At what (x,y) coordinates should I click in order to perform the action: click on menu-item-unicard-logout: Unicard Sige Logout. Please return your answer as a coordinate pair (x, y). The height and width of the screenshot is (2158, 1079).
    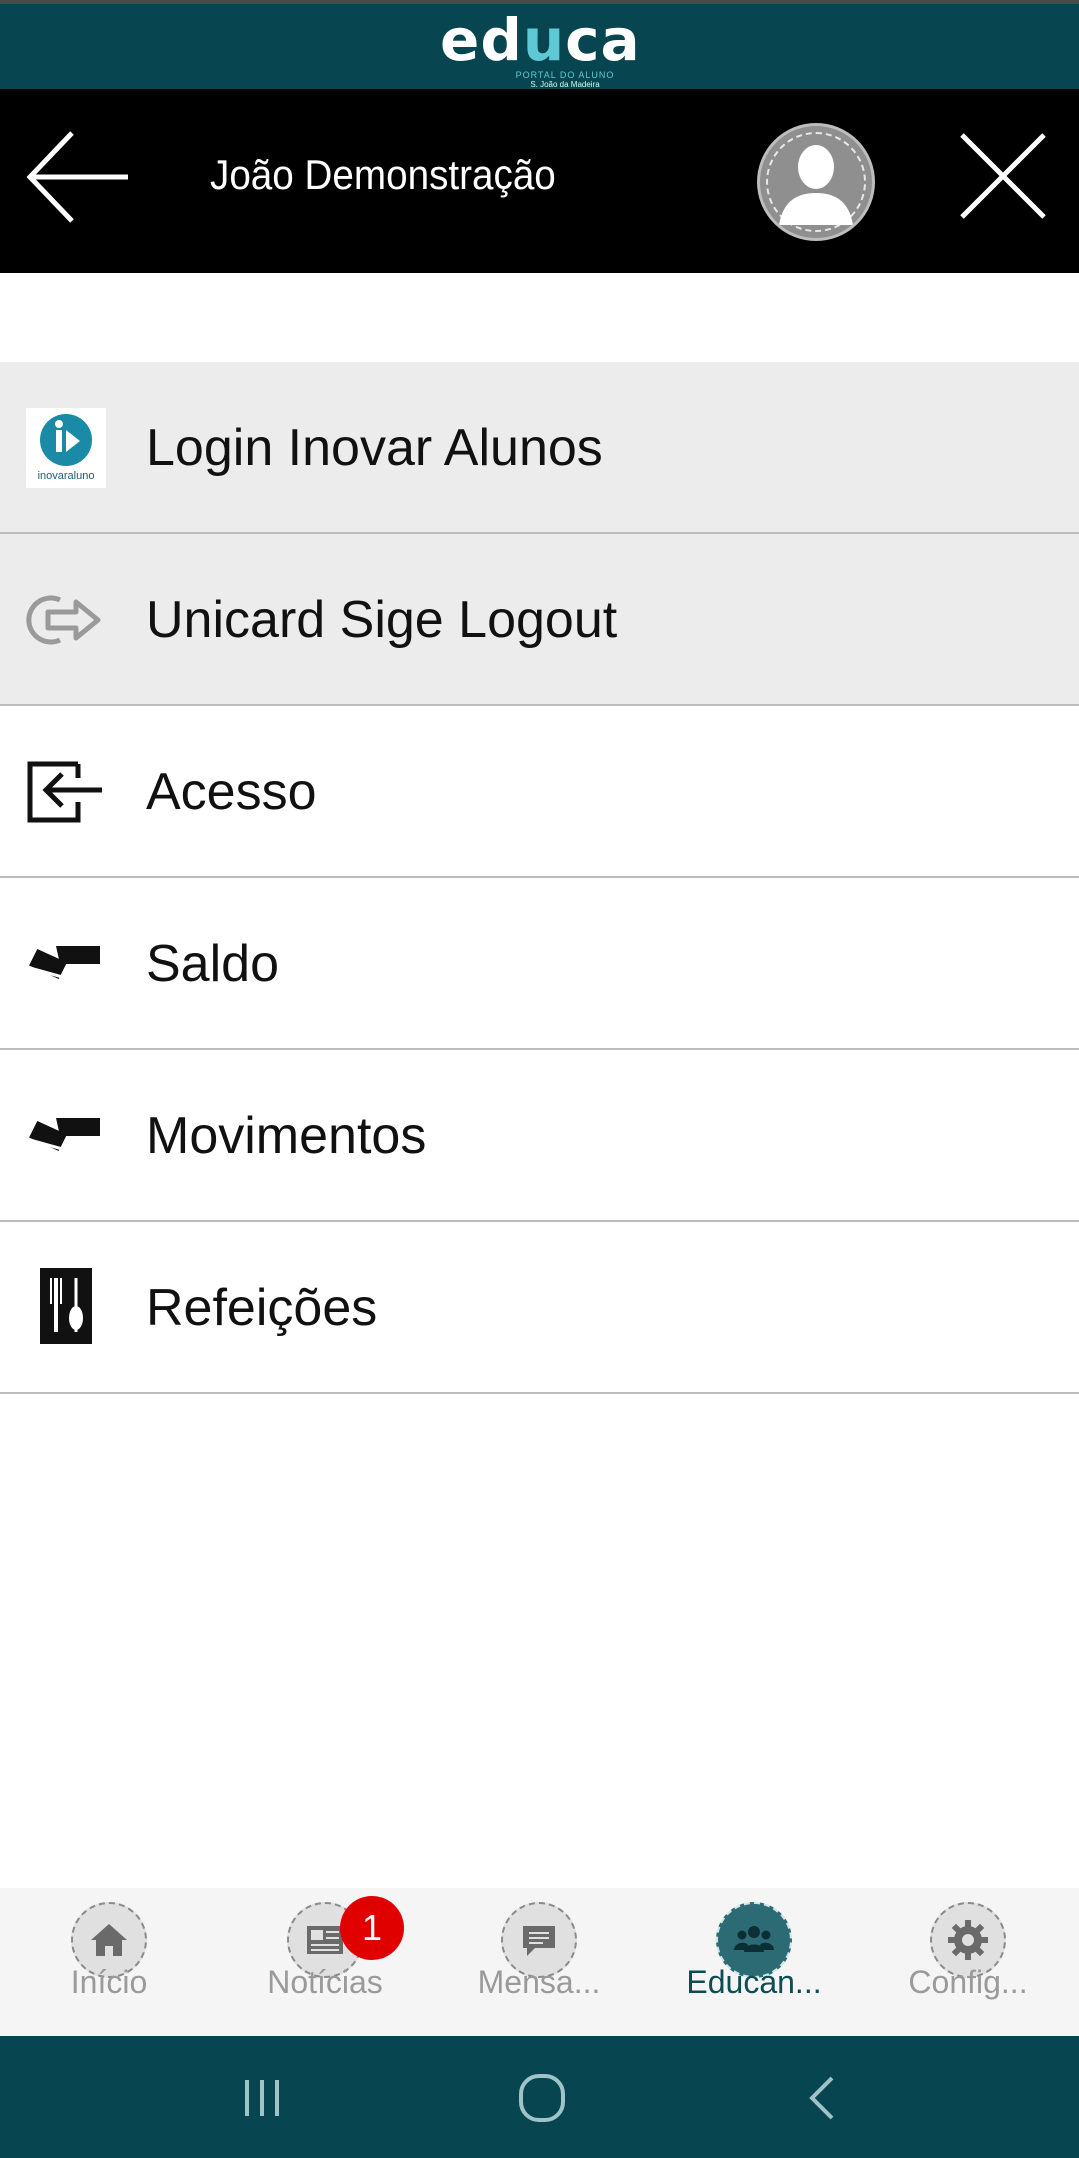
    Looking at the image, I should click on (539, 620).